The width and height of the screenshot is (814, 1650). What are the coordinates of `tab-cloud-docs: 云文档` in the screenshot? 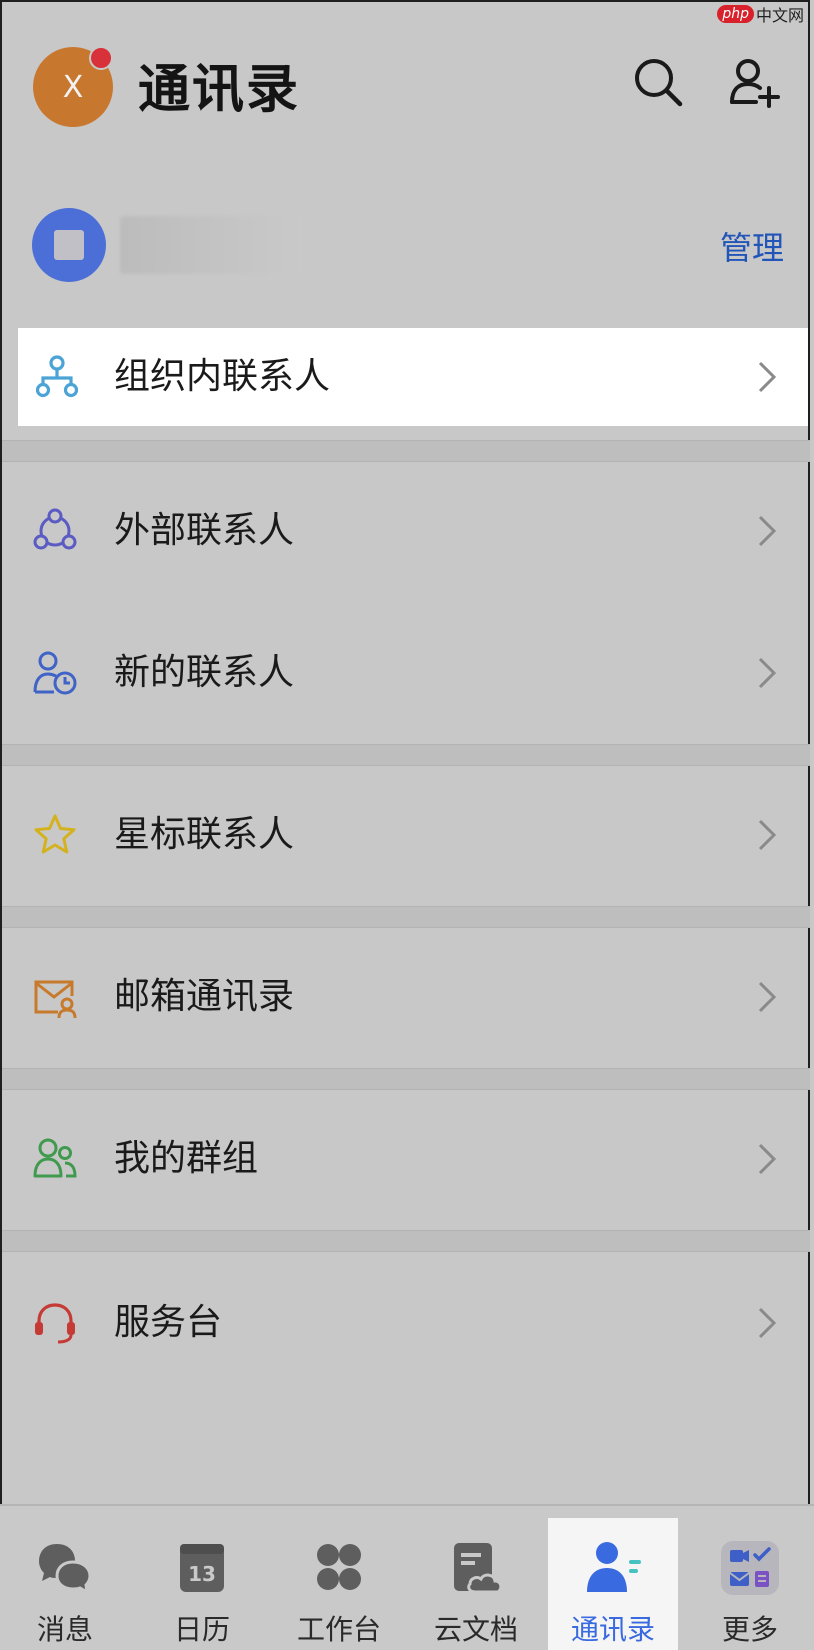 It's located at (476, 1584).